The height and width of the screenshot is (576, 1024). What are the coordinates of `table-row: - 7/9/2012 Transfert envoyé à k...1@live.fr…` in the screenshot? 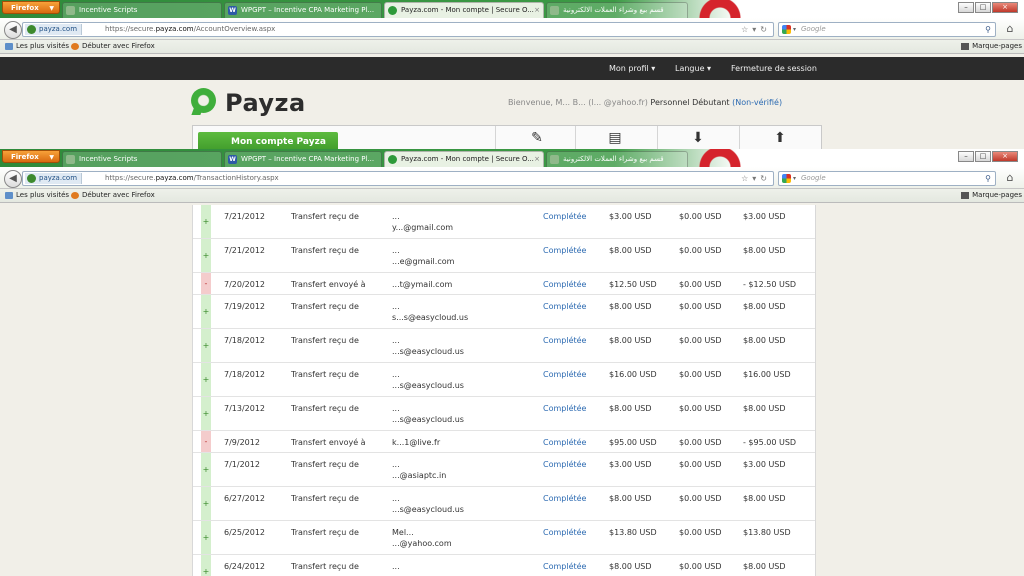 It's located at (504, 442).